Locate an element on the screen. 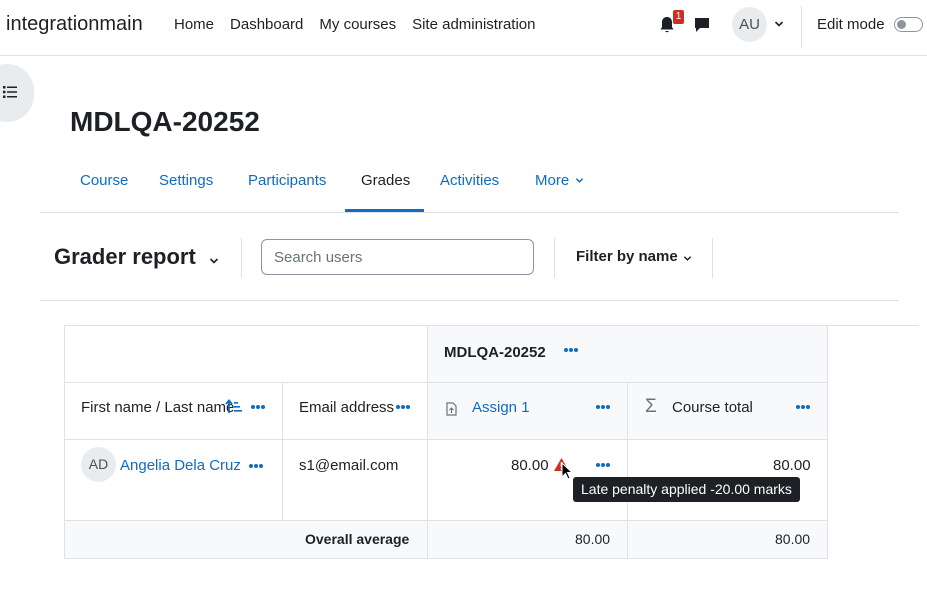 The image size is (927, 593). category-header-extension is located at coordinates (873, 325).